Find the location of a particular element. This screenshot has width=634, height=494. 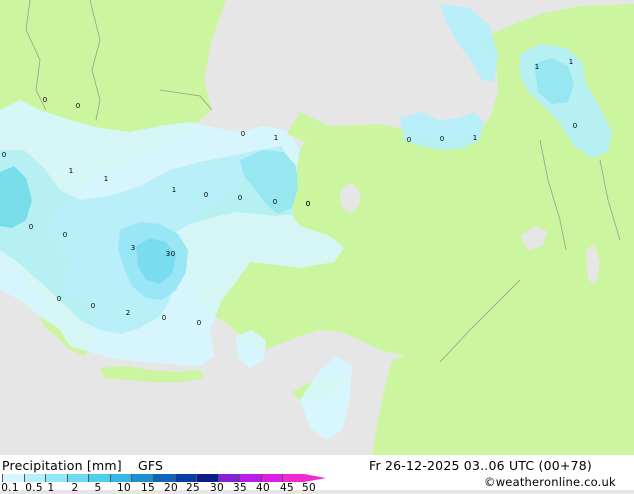

scale-tick-label: 5 is located at coordinates (98, 488).